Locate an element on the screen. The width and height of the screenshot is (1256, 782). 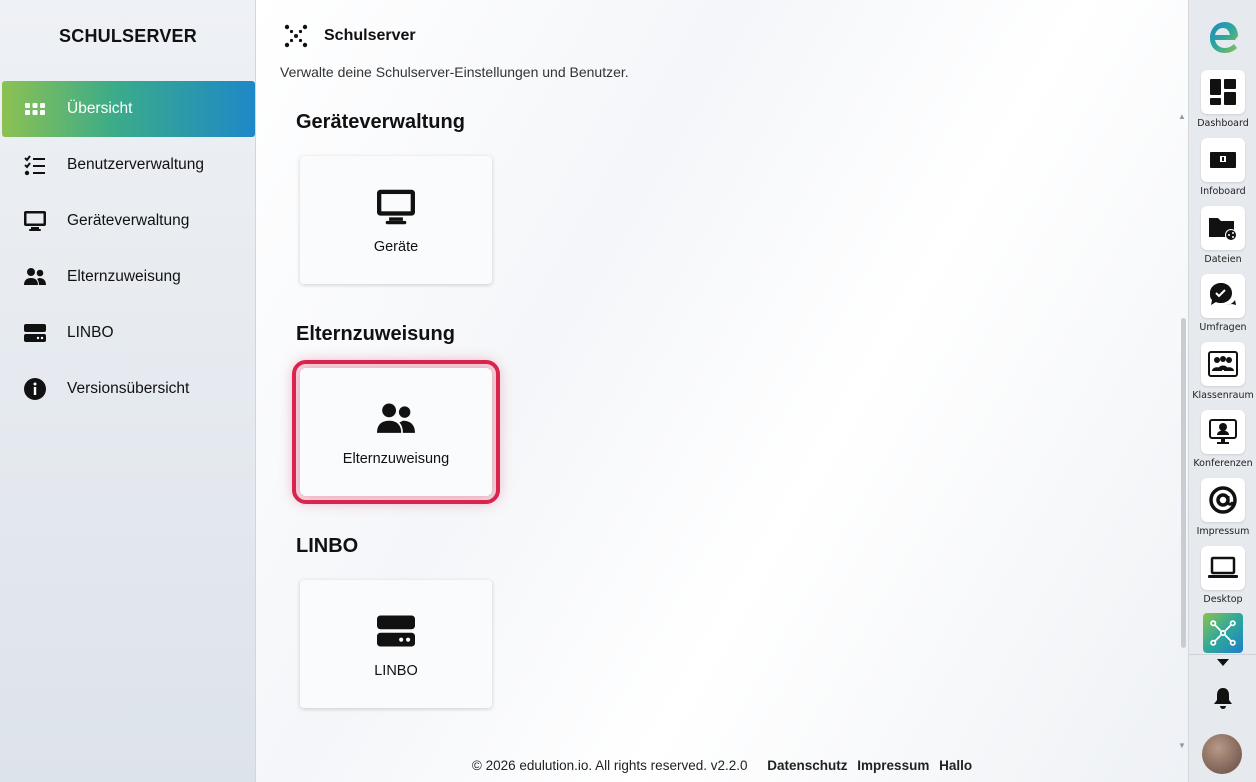
sidebar-item-geraeteverwaltung: Geräteverwaltung is located at coordinates (128, 221).